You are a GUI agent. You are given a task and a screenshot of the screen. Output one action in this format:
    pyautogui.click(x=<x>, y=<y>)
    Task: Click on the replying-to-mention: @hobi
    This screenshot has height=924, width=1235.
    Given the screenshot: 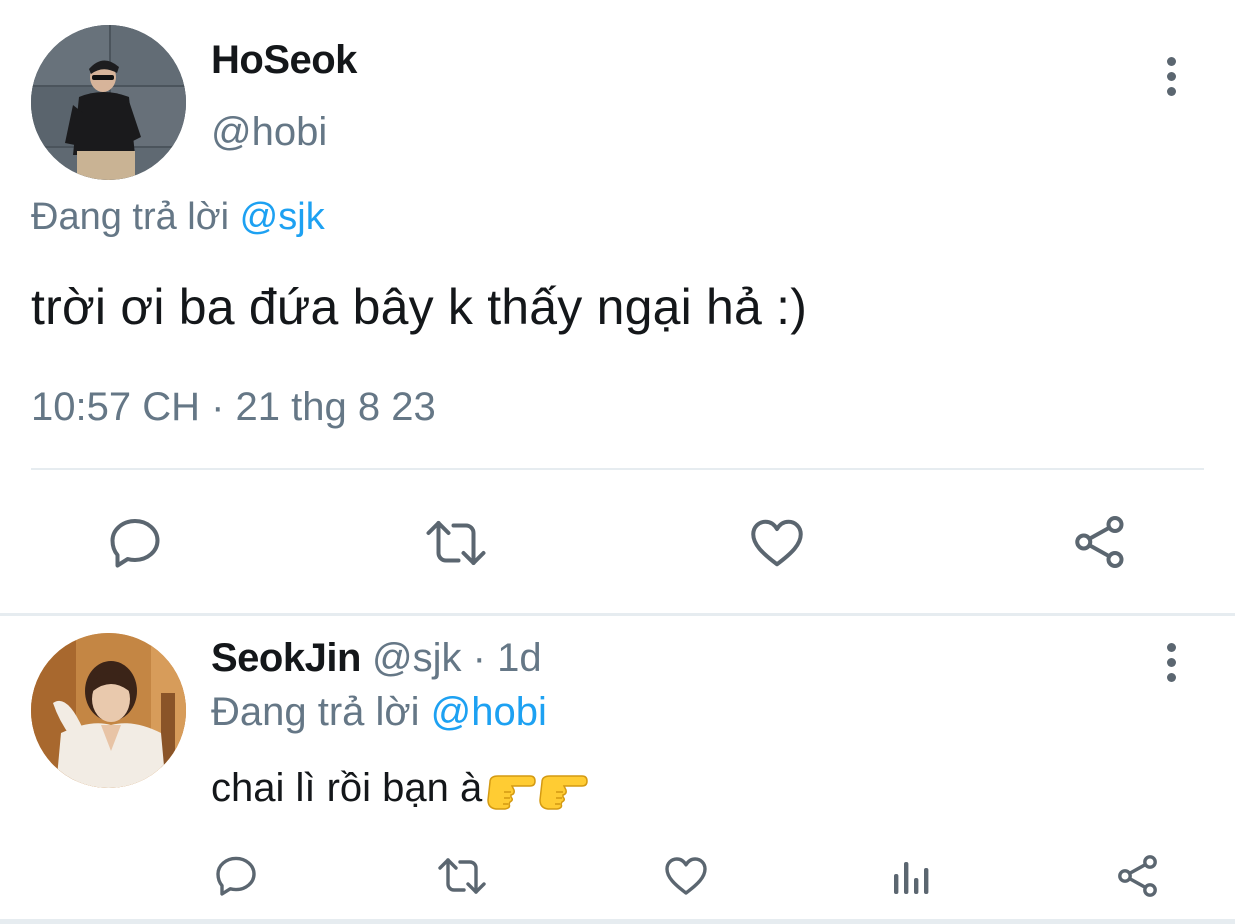 What is the action you would take?
    pyautogui.click(x=489, y=712)
    